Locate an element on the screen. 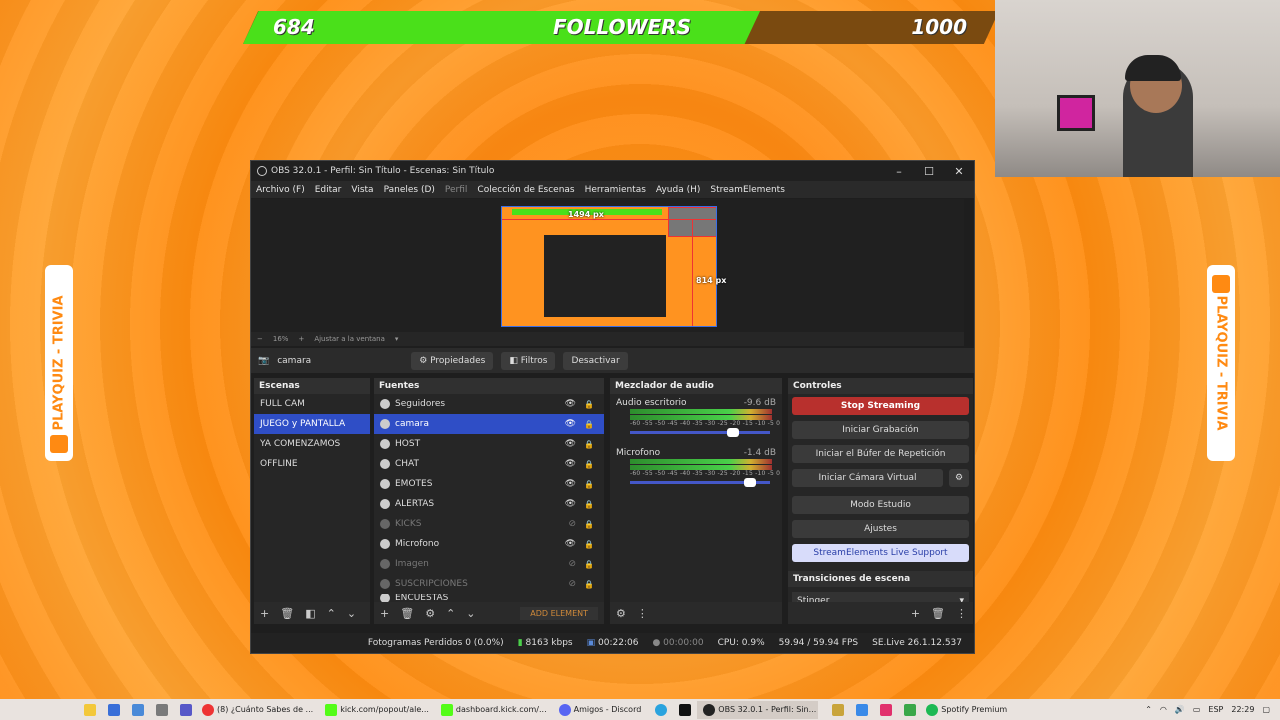  start-recording-button: Iniciar Grabación is located at coordinates (880, 430).